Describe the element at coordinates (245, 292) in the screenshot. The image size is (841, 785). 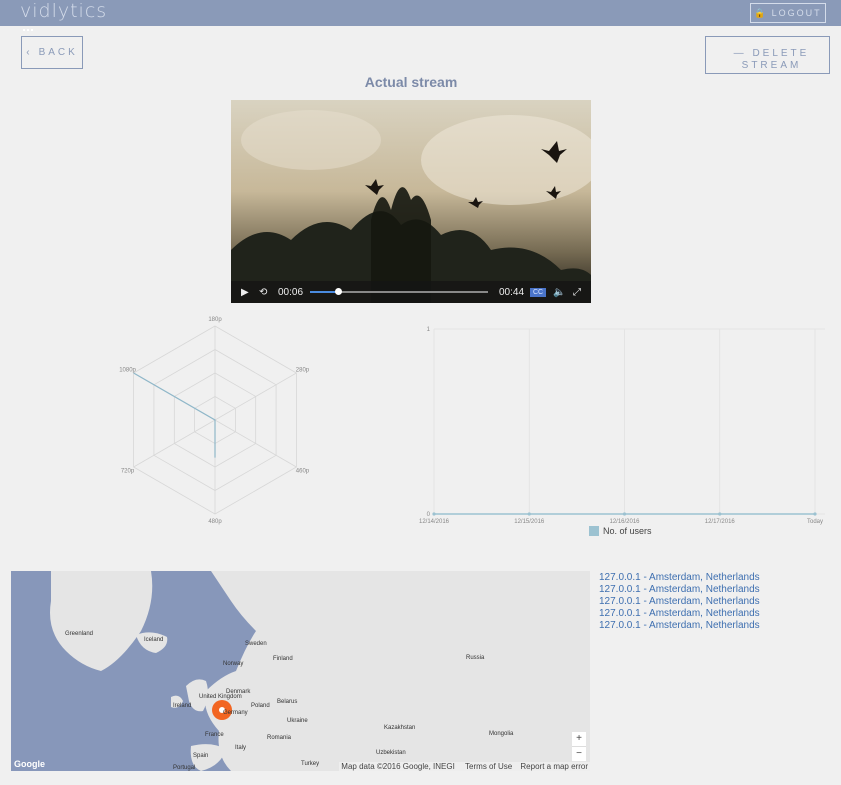
I see `play-icon: ▶` at that location.